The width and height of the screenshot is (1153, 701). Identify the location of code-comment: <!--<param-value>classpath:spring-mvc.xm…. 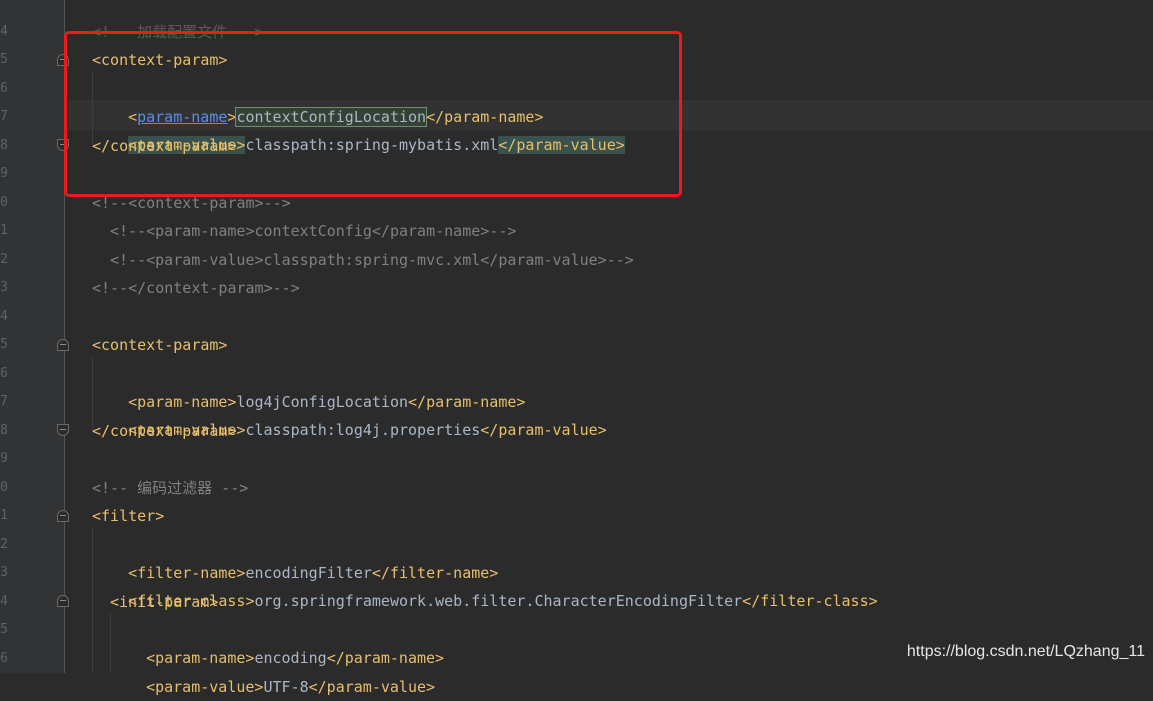
(372, 260).